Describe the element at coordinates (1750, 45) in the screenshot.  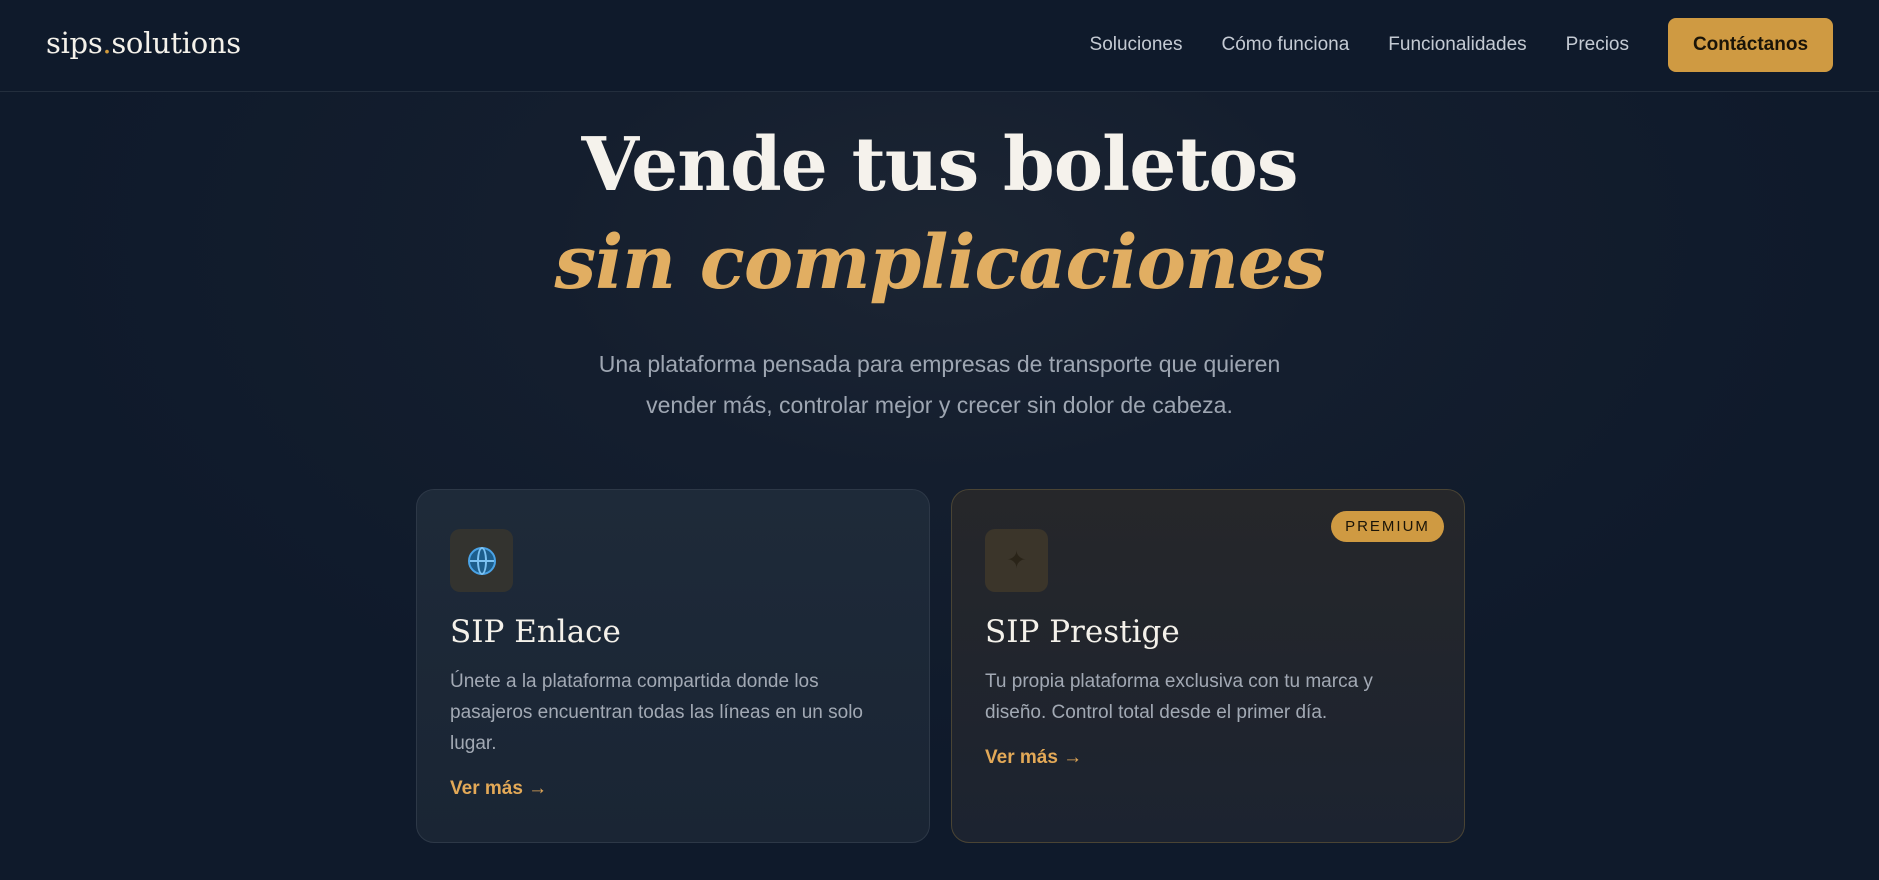
I see `contact-button: Contáctanos` at that location.